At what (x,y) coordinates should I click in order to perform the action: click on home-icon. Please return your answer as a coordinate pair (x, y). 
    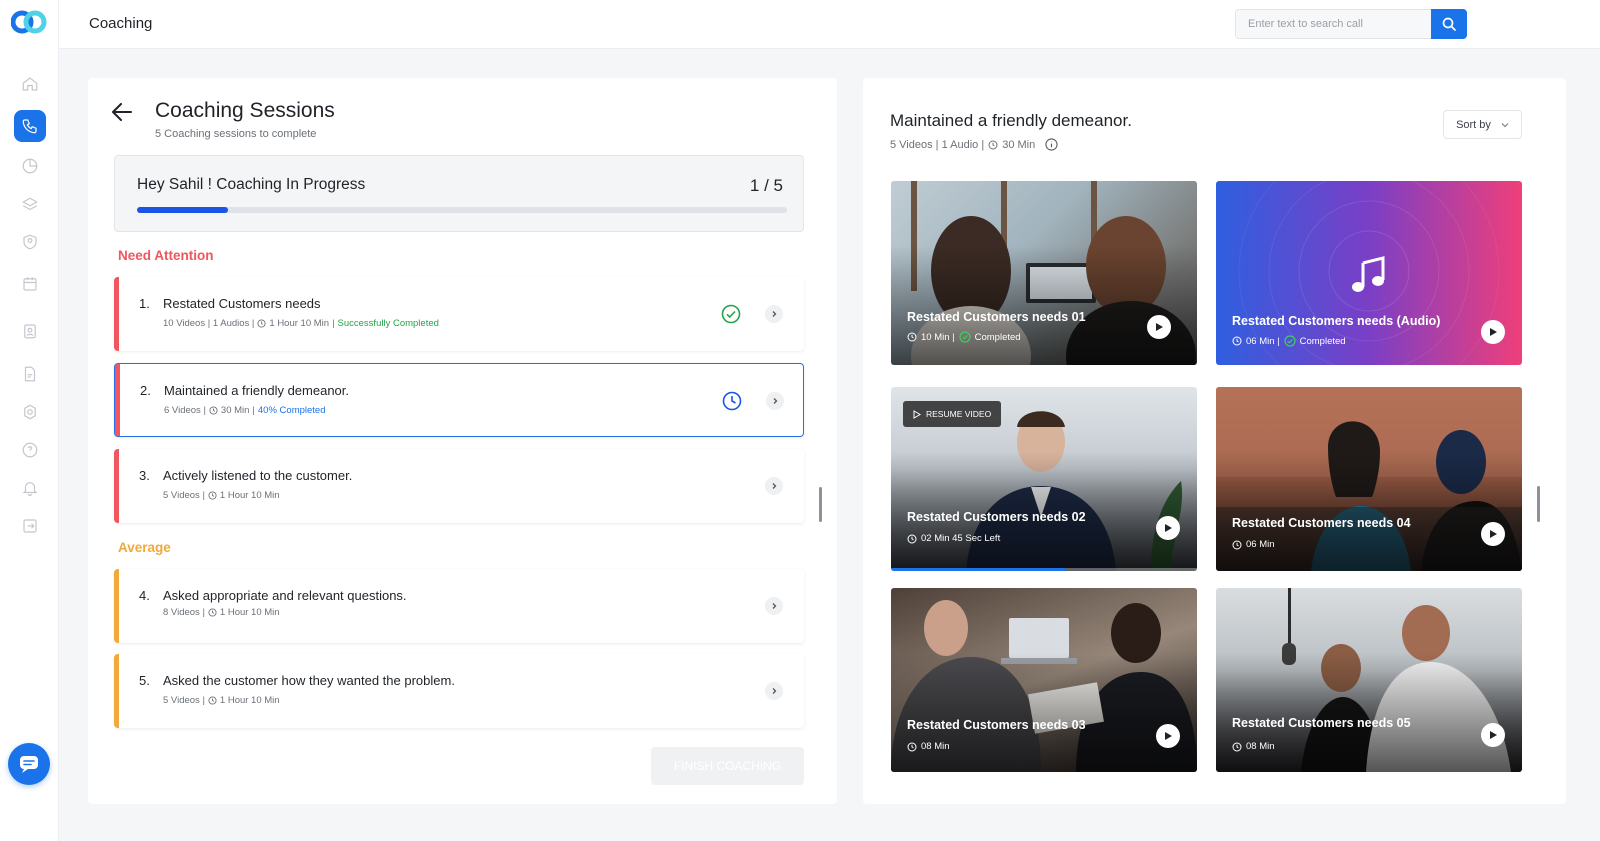
    Looking at the image, I should click on (30, 84).